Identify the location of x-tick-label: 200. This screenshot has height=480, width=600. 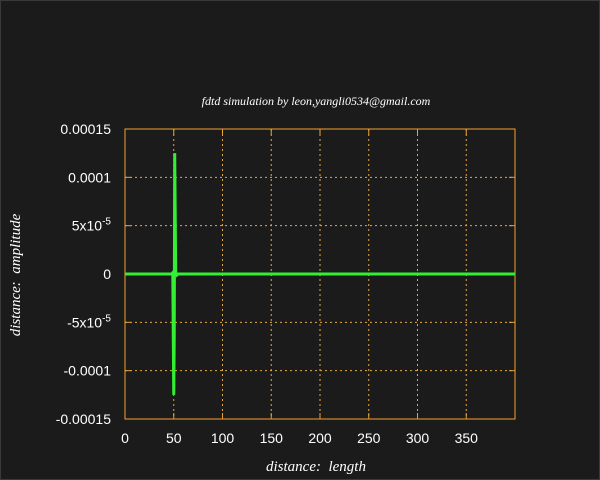
(320, 438).